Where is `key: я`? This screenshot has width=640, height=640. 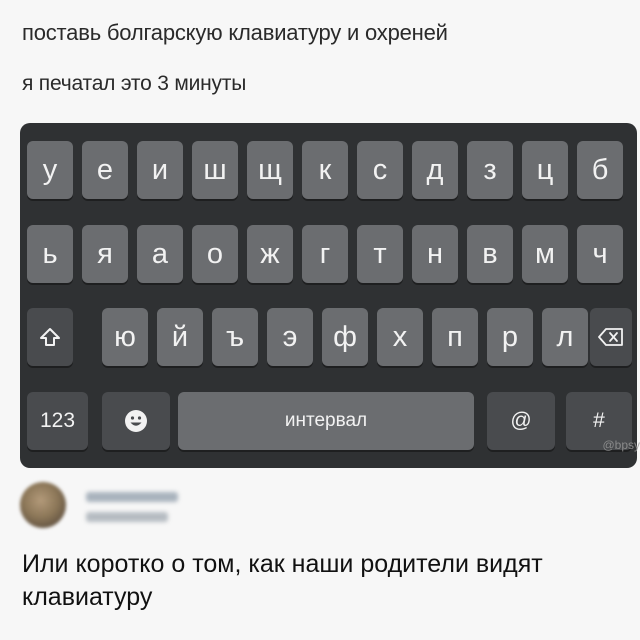
key: я is located at coordinates (105, 254).